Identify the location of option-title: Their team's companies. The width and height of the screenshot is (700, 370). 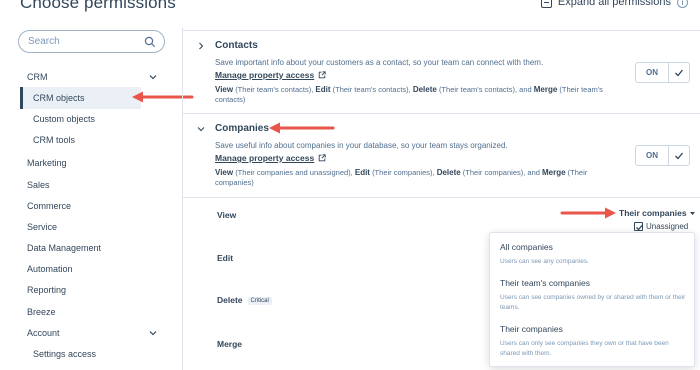
(595, 283).